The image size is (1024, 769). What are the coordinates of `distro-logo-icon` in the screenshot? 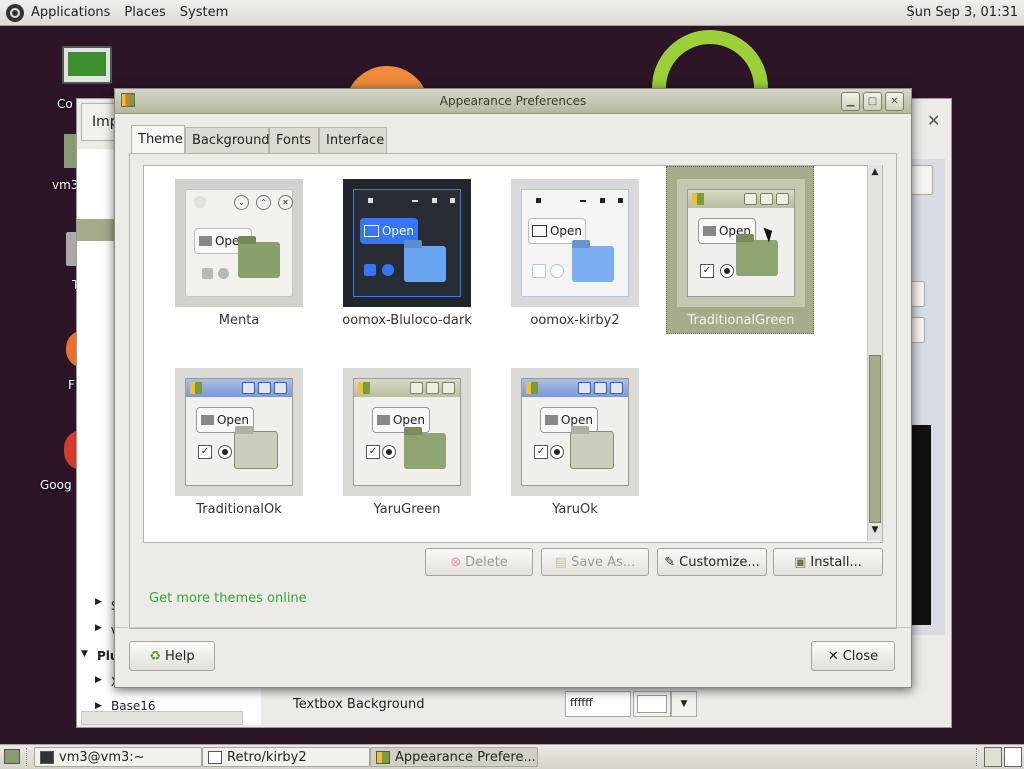 It's located at (15, 12).